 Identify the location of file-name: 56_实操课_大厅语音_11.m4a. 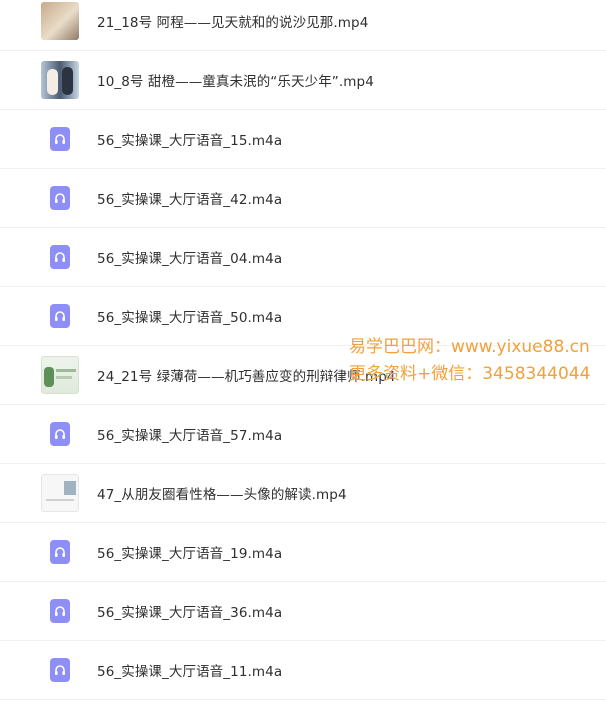
(190, 672).